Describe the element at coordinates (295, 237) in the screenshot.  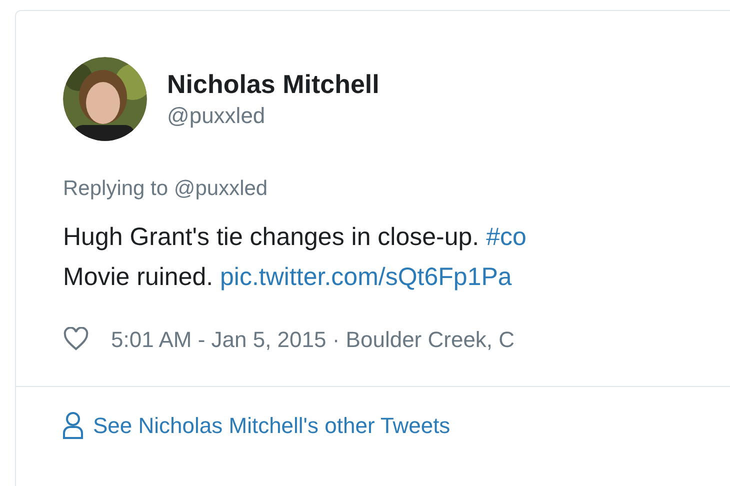
I see `tweet-text: Hugh Grant's tie changes in close-up. #co` at that location.